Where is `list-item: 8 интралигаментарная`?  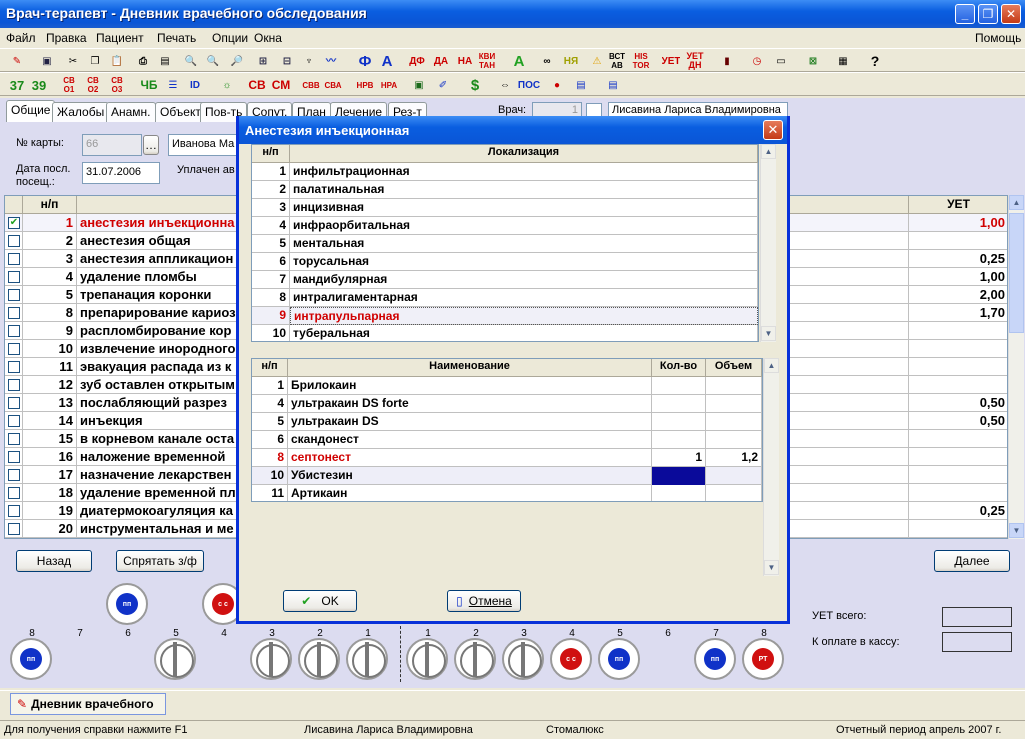 list-item: 8 интралигаментарная is located at coordinates (505, 298).